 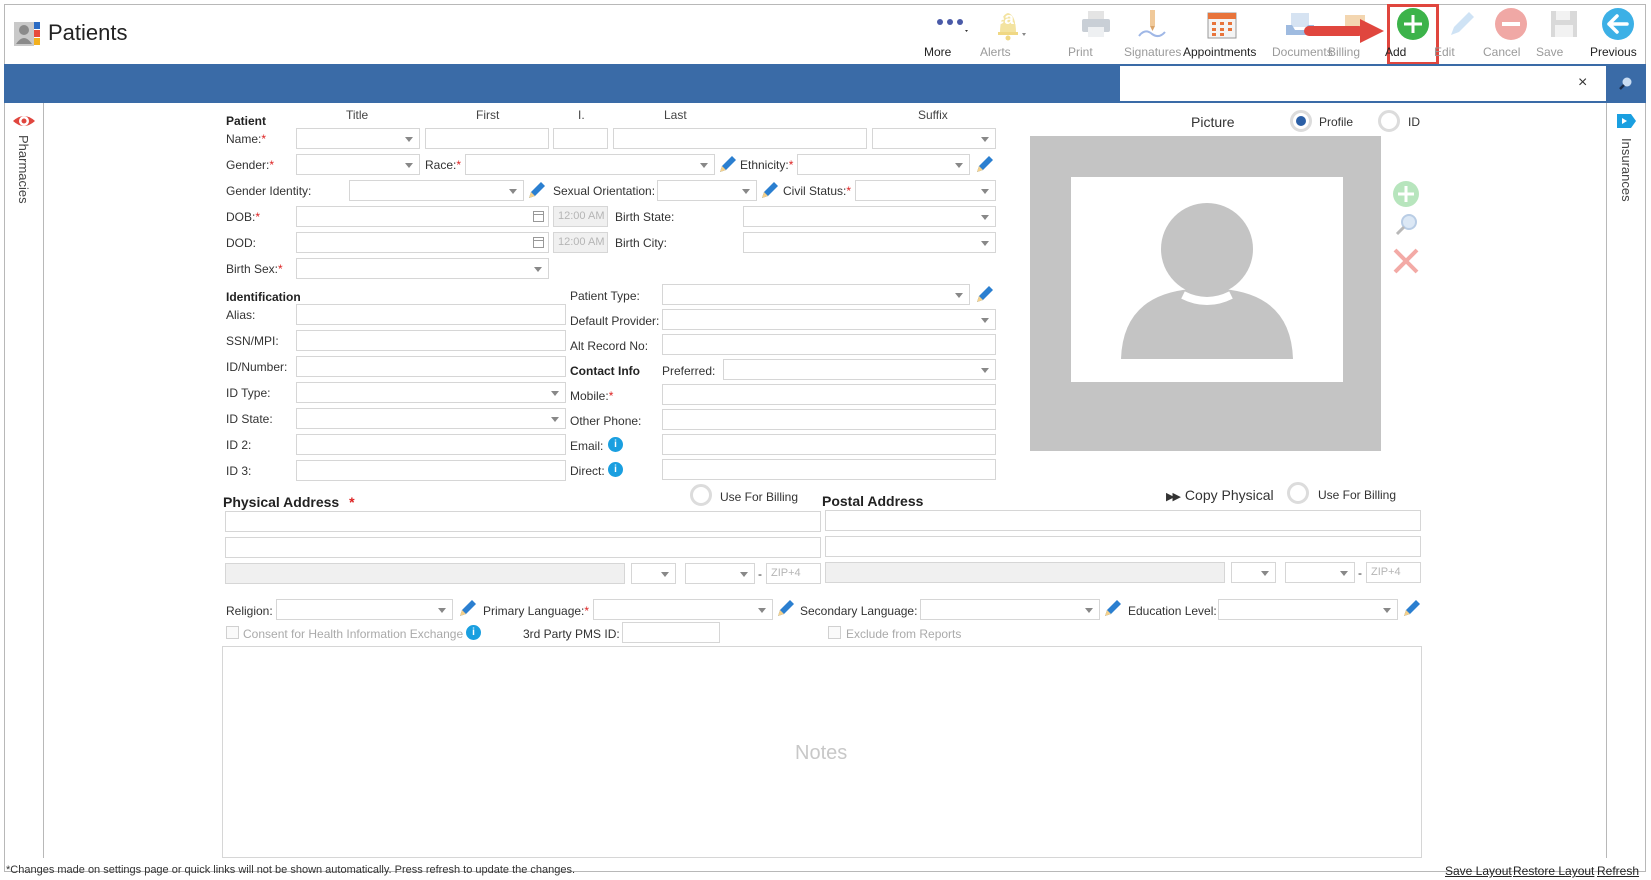 I want to click on signatures-button: Signatures, so click(x=1152, y=35).